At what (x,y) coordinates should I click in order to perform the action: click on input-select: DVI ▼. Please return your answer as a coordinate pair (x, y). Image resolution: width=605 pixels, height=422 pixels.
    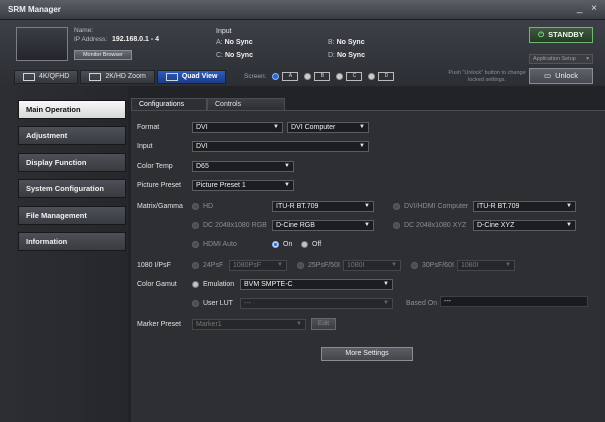
    Looking at the image, I should click on (280, 146).